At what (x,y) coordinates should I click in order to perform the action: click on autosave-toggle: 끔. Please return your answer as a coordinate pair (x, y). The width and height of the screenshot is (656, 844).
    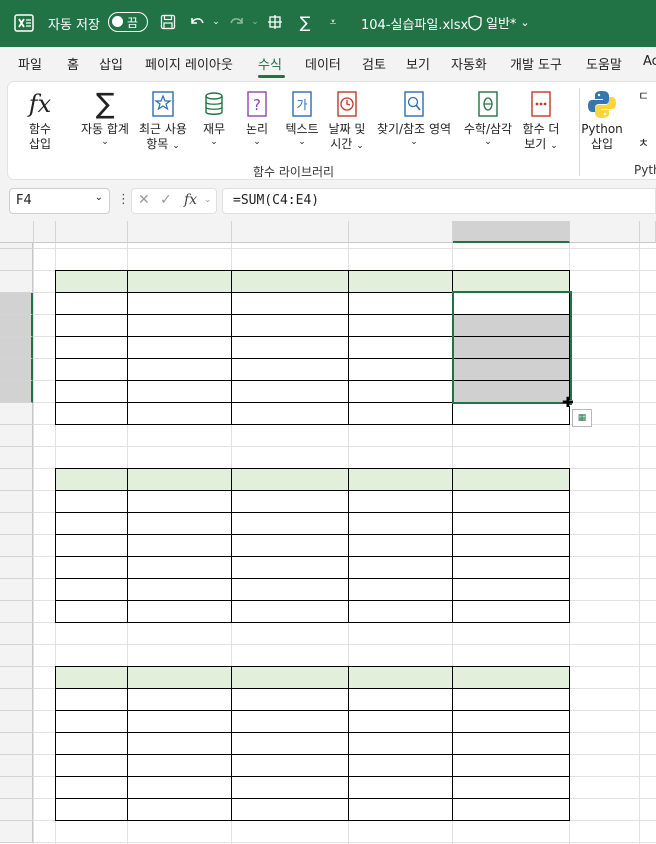
    Looking at the image, I should click on (128, 22).